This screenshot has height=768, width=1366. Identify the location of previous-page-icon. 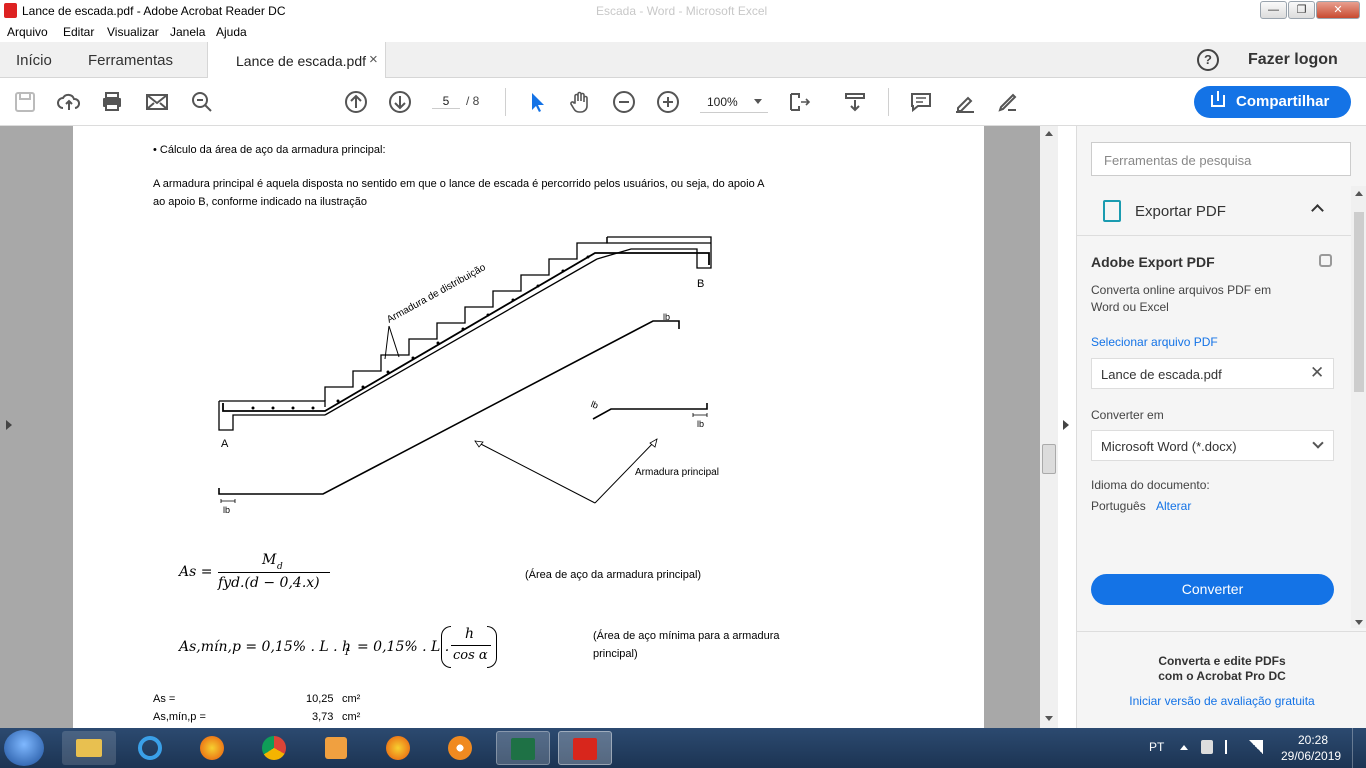
(356, 102).